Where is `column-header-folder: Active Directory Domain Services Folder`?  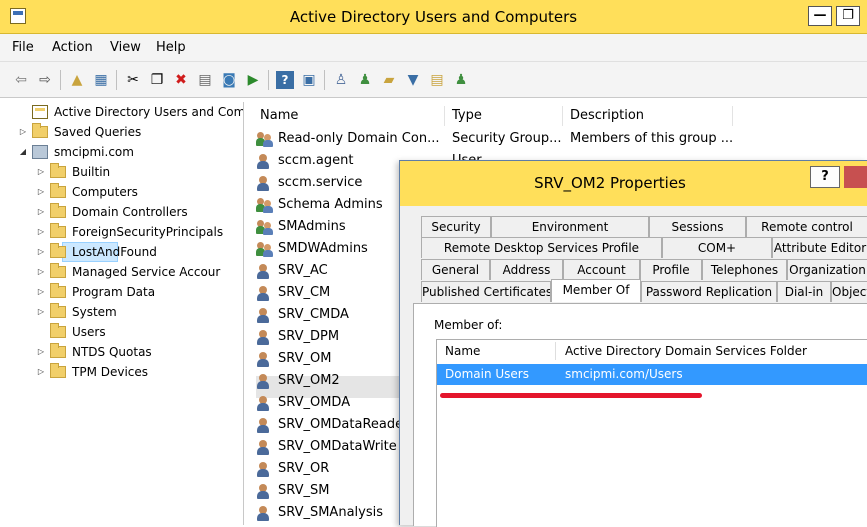 column-header-folder: Active Directory Domain Services Folder is located at coordinates (686, 351).